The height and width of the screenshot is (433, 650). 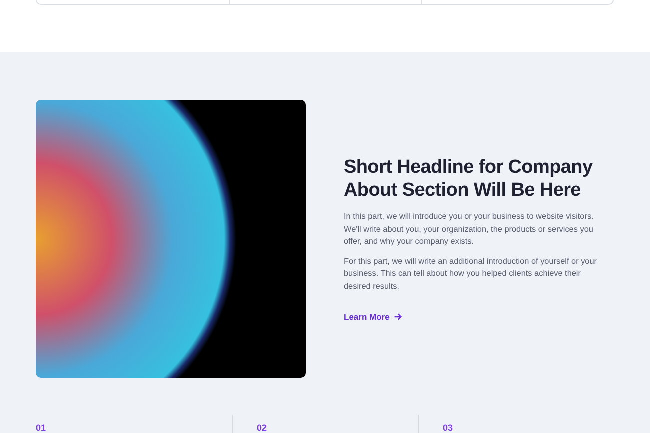 What do you see at coordinates (469, 179) in the screenshot?
I see `section-headline: Short Headline for Company About Section Will Be Here` at bounding box center [469, 179].